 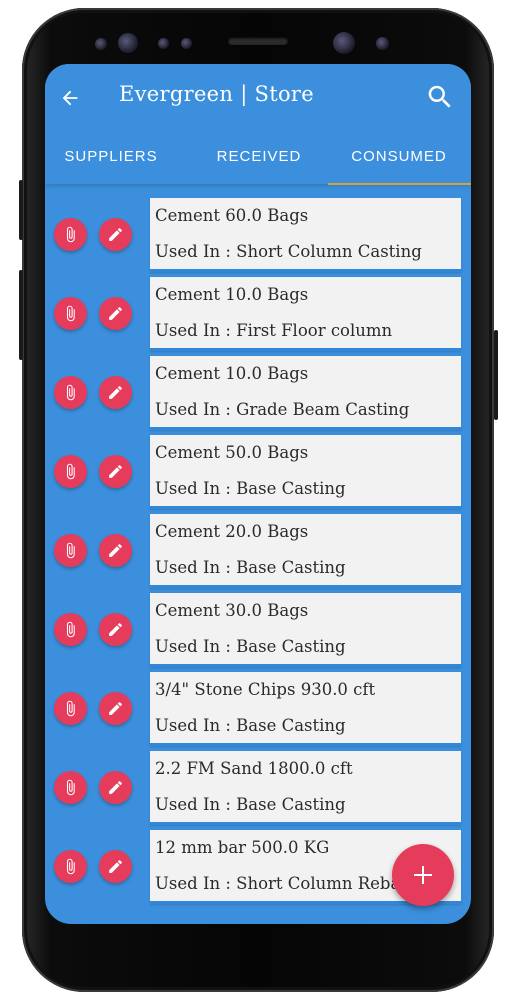 I want to click on item-title: Cement 60.0 Bags, so click(x=232, y=215).